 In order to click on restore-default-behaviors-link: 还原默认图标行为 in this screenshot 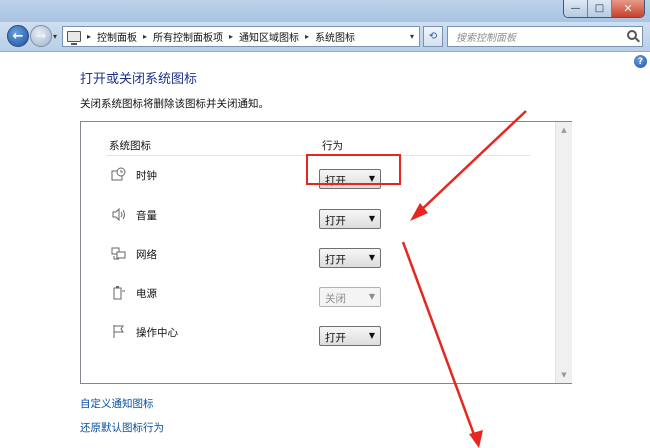, I will do `click(122, 427)`.